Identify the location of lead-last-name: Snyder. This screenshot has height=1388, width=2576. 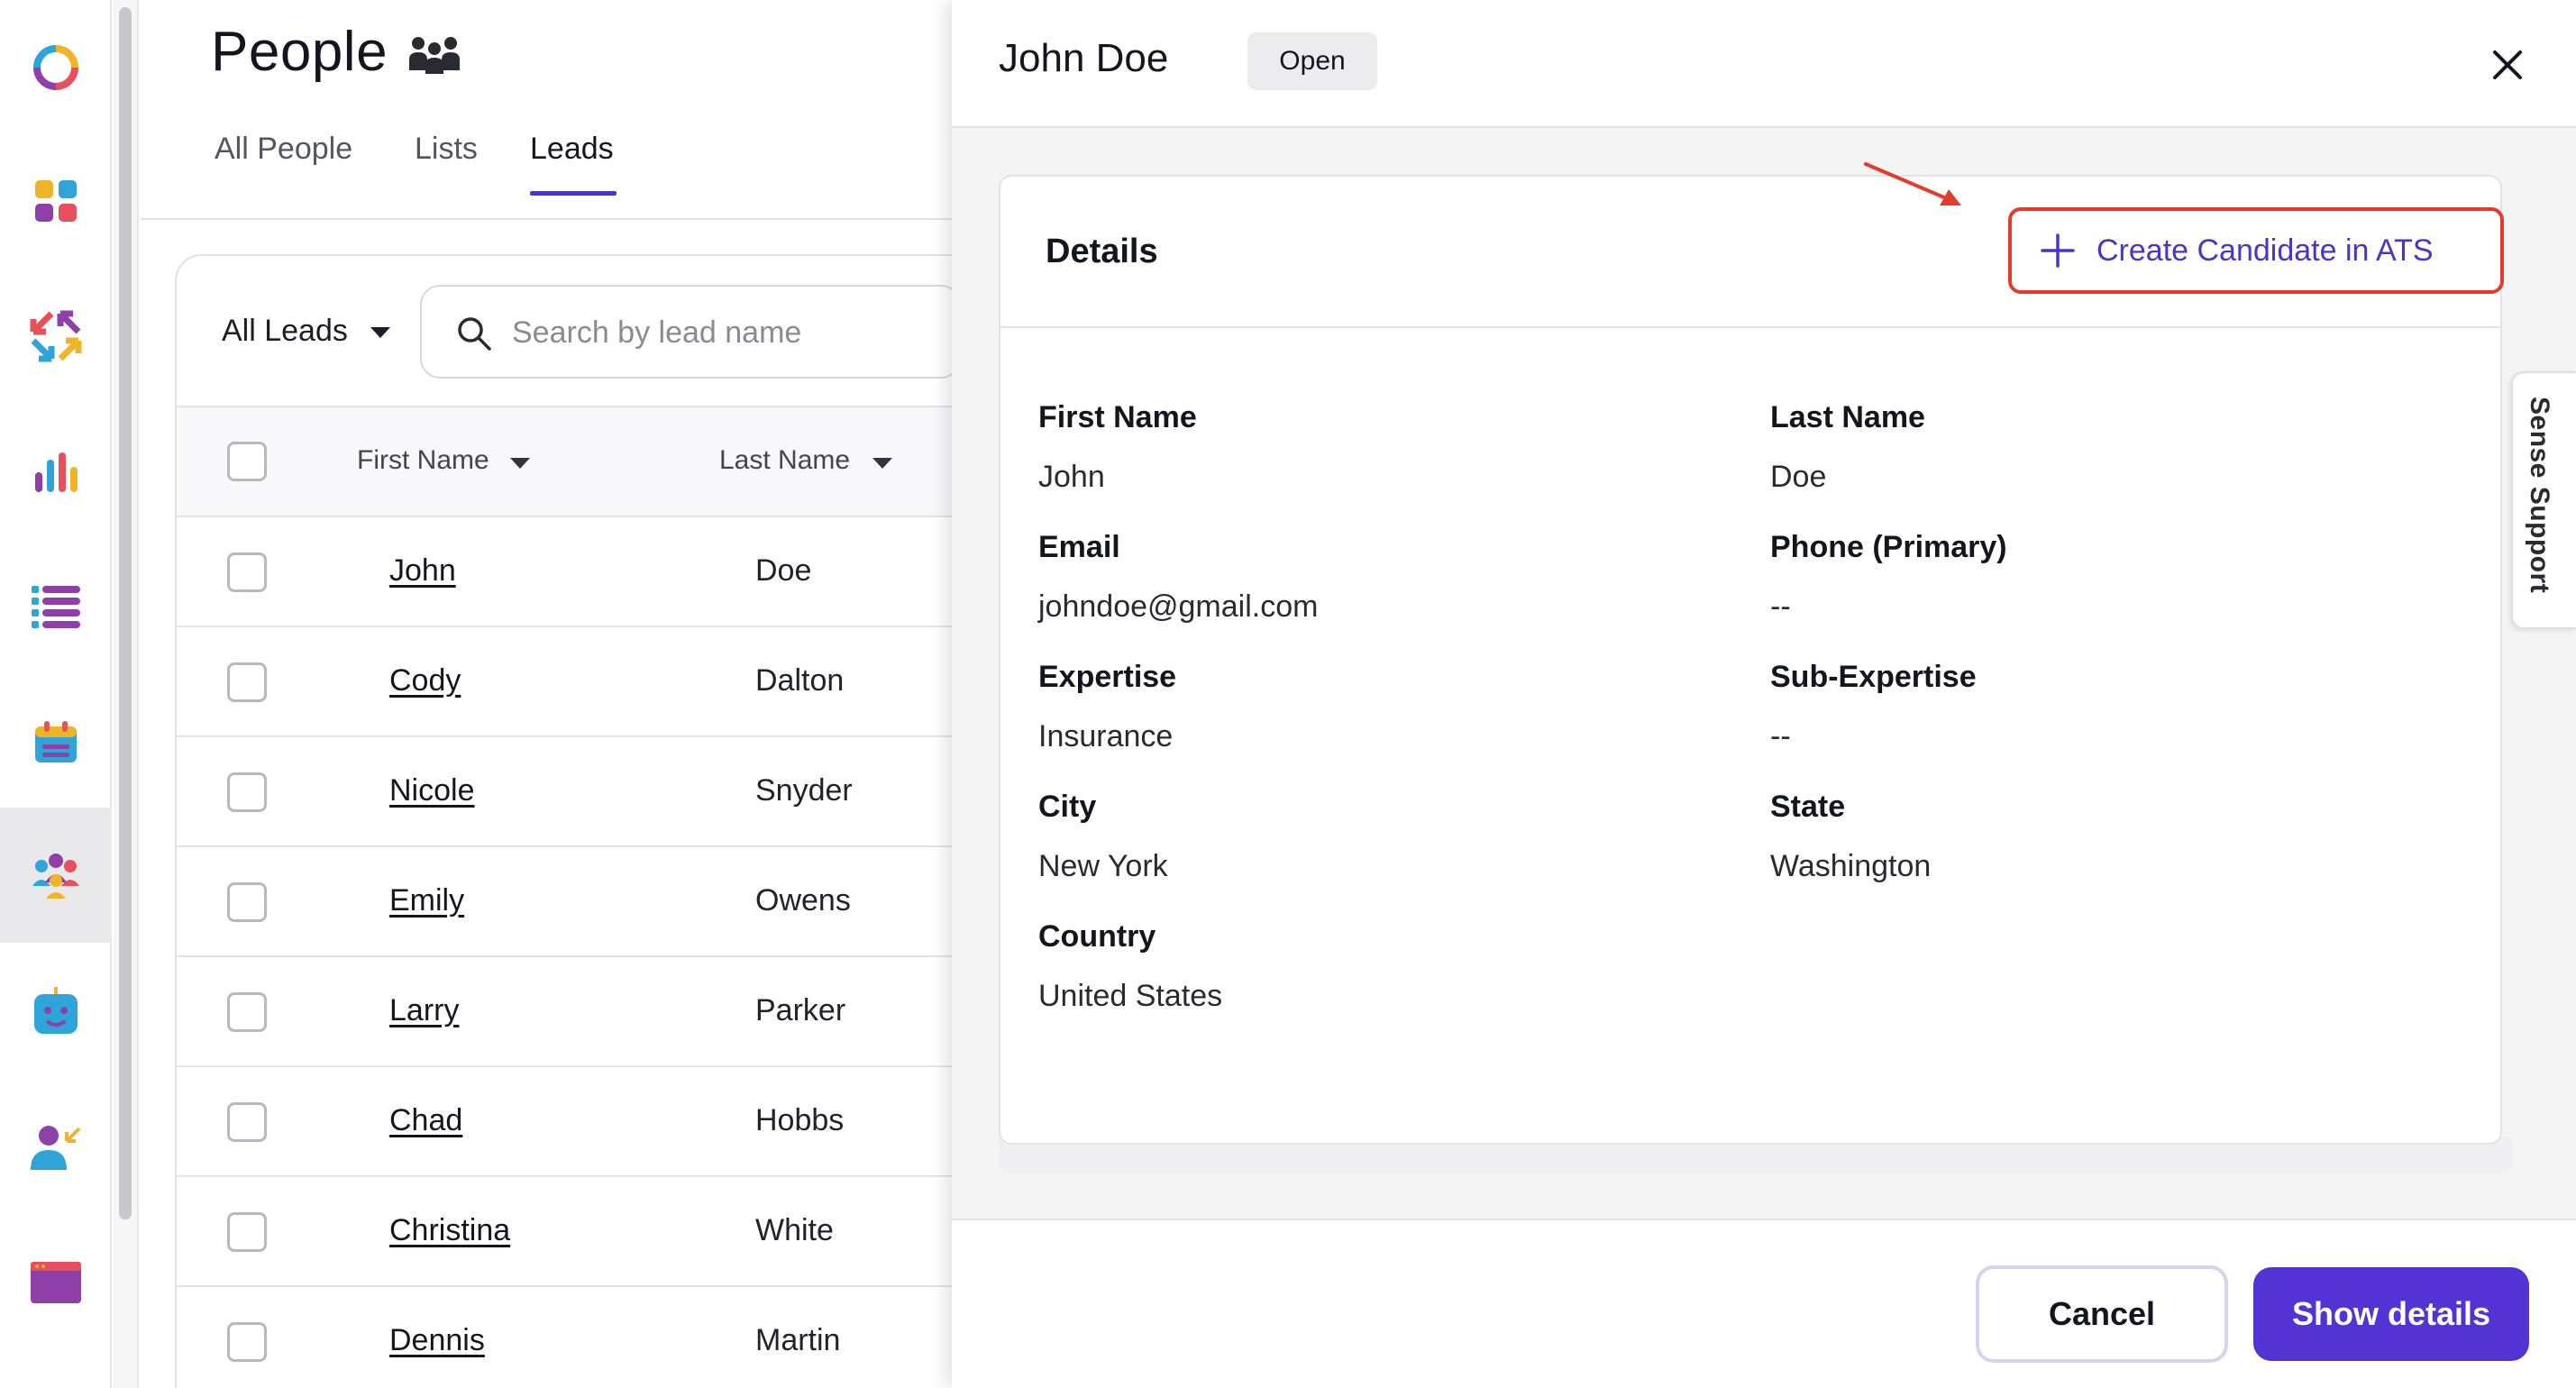
(804, 790).